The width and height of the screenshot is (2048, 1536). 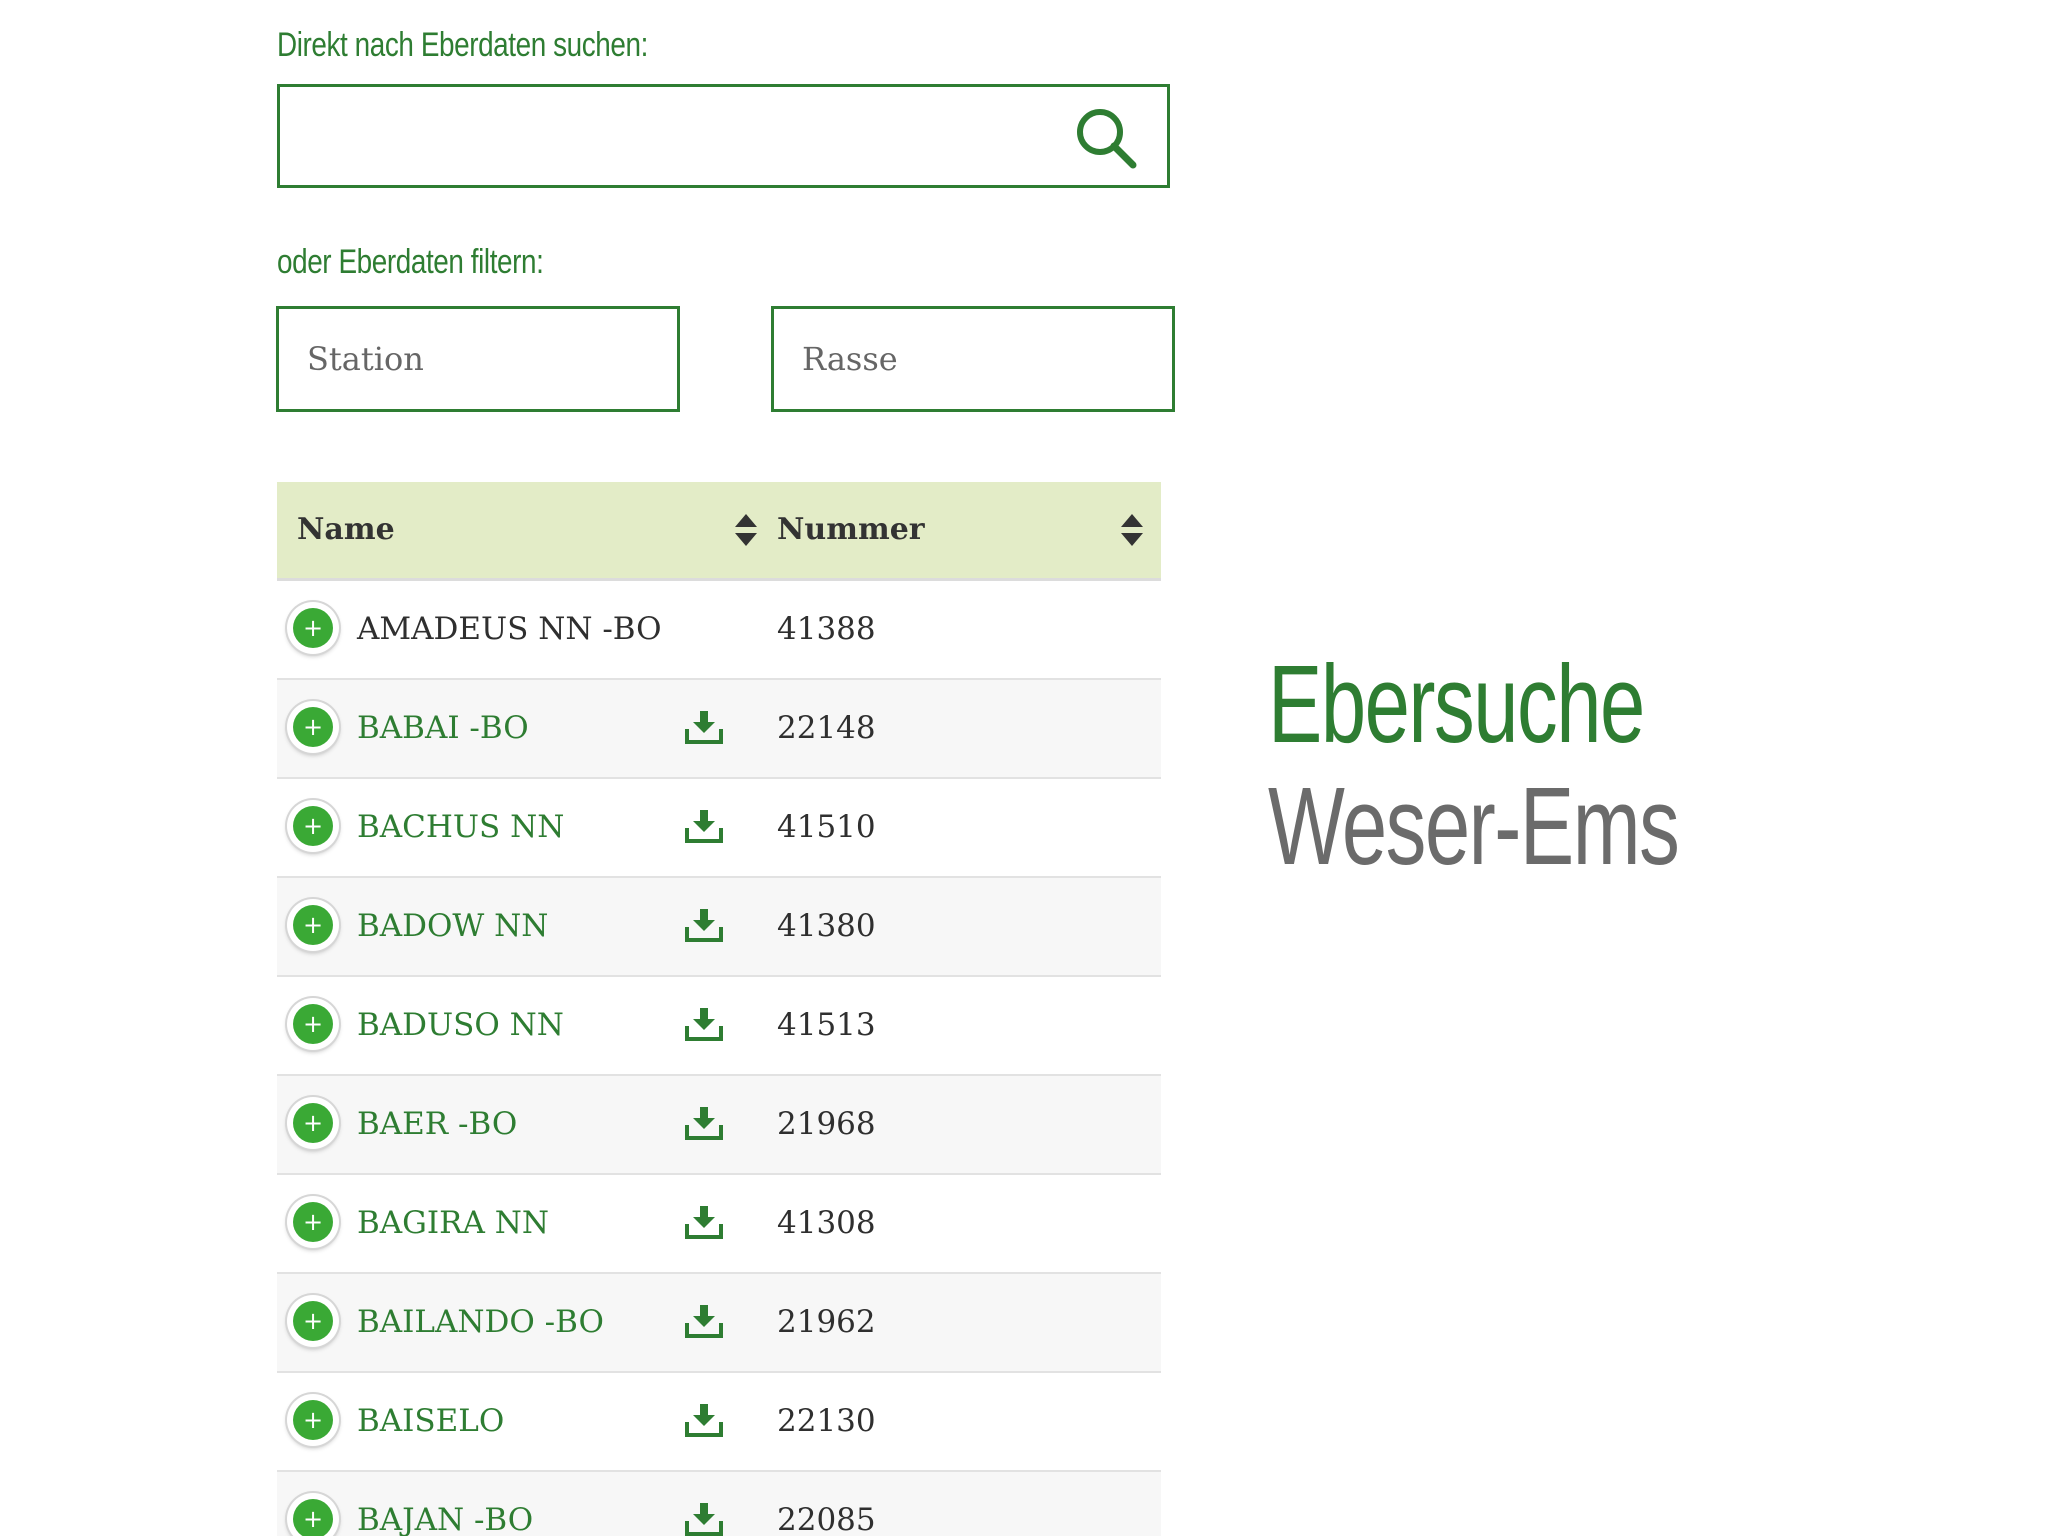 I want to click on table-row: + BADUSO NN 41513, so click(x=719, y=1026).